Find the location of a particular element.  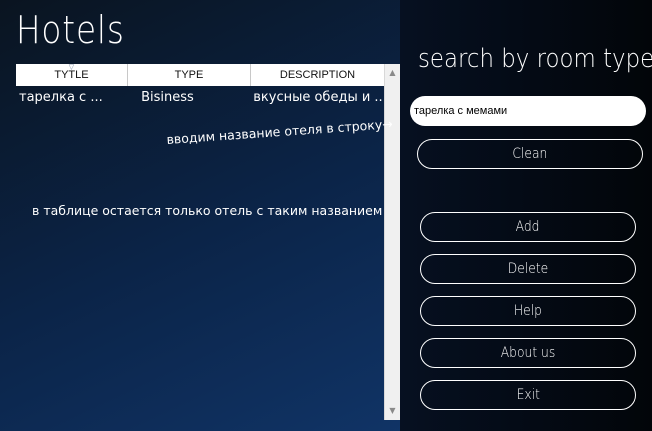

help-button-label: Help is located at coordinates (528, 311).